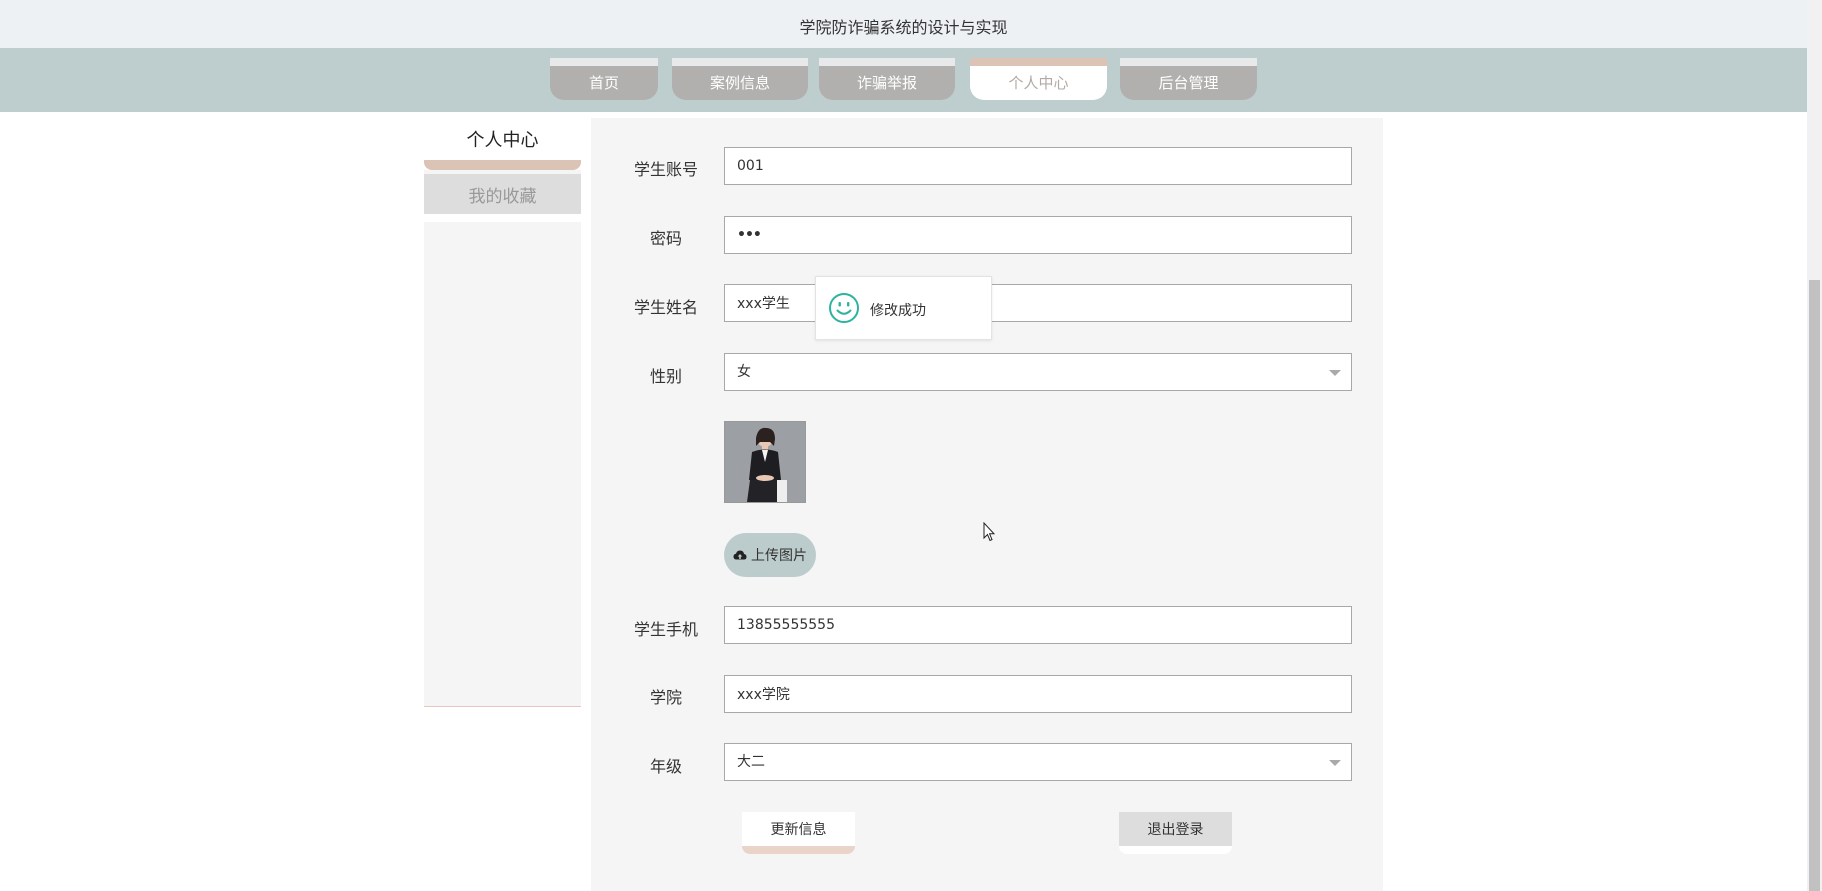  Describe the element at coordinates (1038, 372) in the screenshot. I see `gender-select: 女` at that location.